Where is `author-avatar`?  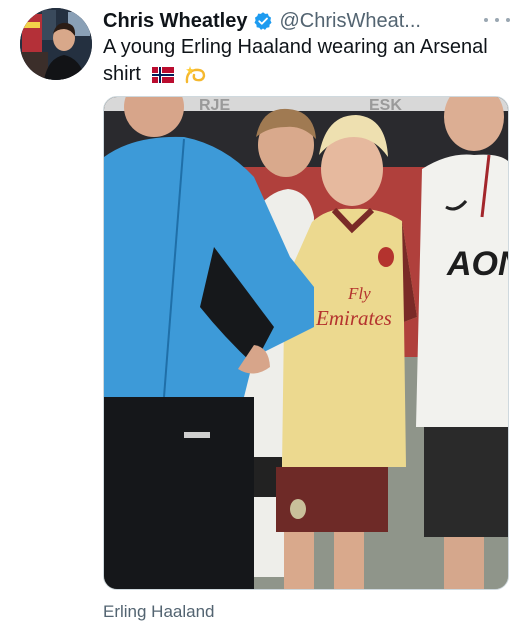
author-avatar is located at coordinates (56, 44).